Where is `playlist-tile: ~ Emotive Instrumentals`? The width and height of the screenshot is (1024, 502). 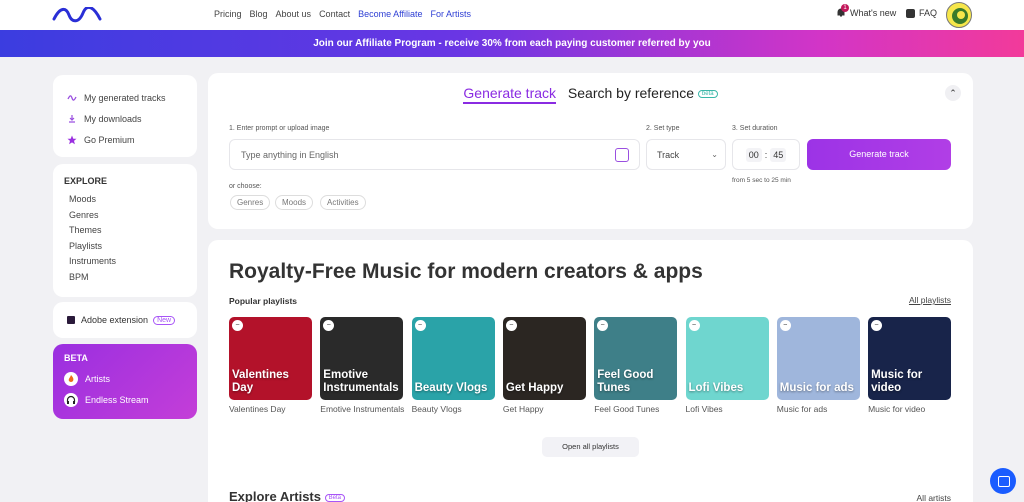 playlist-tile: ~ Emotive Instrumentals is located at coordinates (362, 358).